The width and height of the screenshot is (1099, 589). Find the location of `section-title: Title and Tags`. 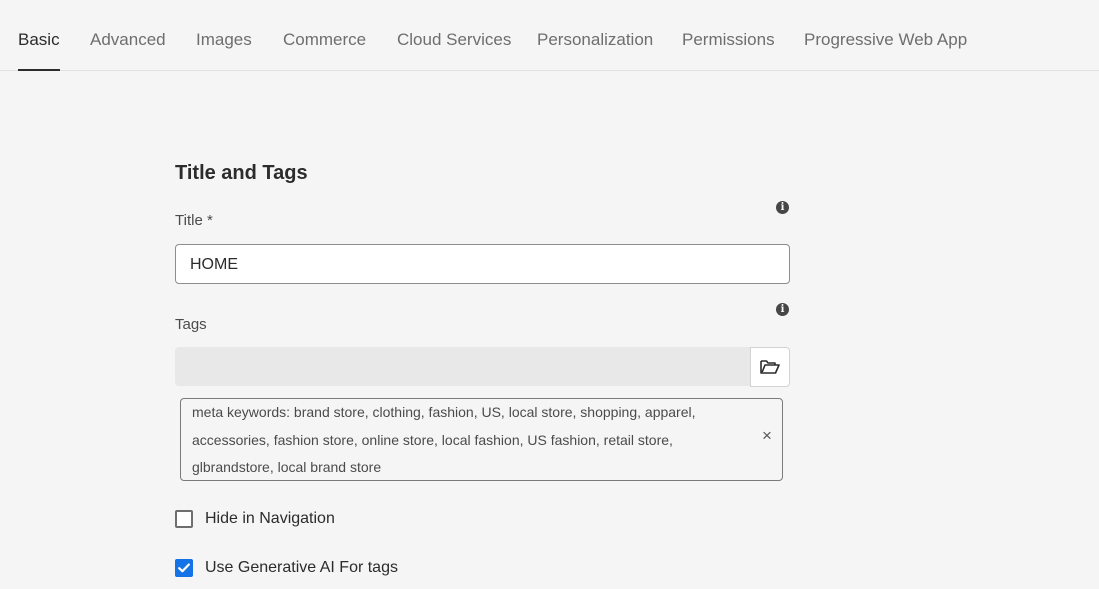

section-title: Title and Tags is located at coordinates (241, 173).